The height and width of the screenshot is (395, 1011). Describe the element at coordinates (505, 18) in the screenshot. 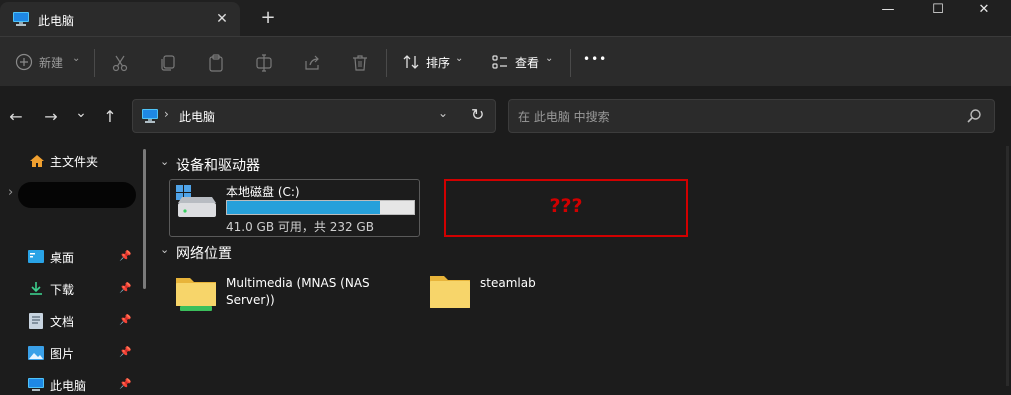

I see `title-bar: 此电脑 ✕ + — ☐ ✕` at that location.